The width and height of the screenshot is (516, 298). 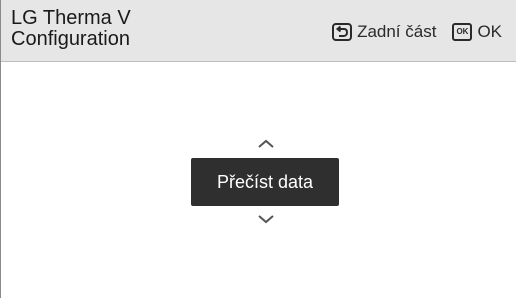 I want to click on chevron-down-icon, so click(x=266, y=219).